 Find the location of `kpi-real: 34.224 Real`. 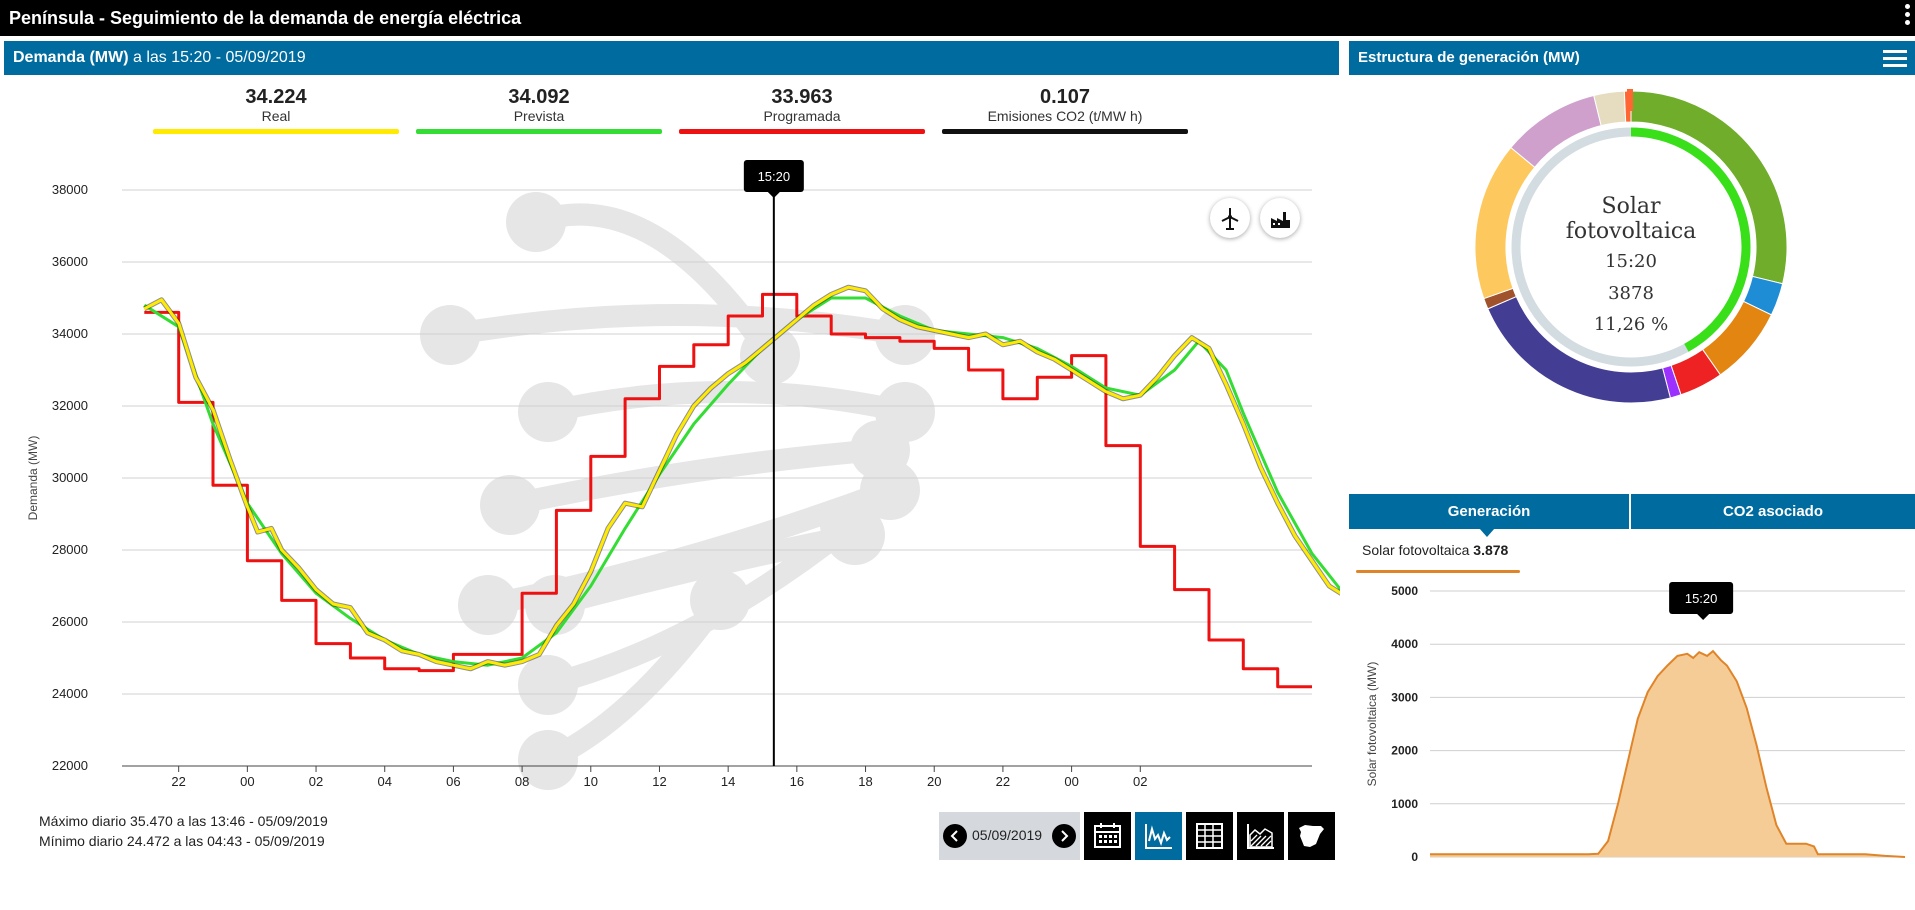

kpi-real: 34.224 Real is located at coordinates (276, 110).